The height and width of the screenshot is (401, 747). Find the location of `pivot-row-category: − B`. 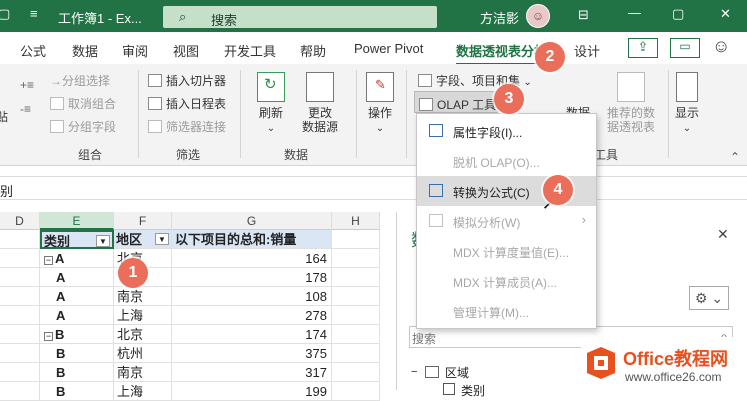

pivot-row-category: − B is located at coordinates (77, 334).